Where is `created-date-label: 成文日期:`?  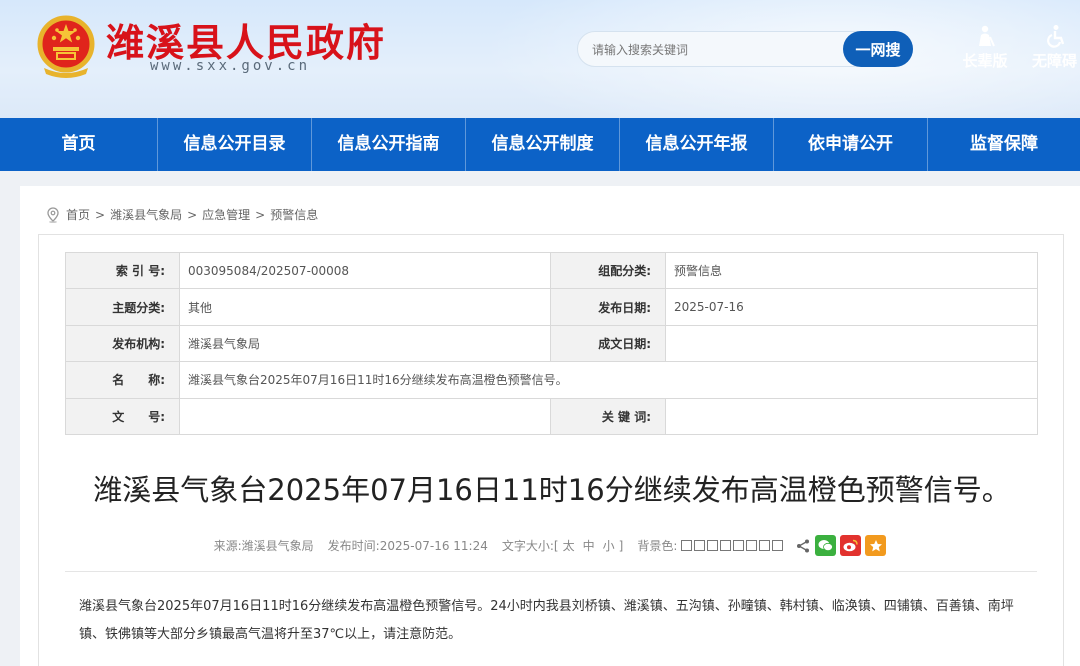
created-date-label: 成文日期: is located at coordinates (608, 343).